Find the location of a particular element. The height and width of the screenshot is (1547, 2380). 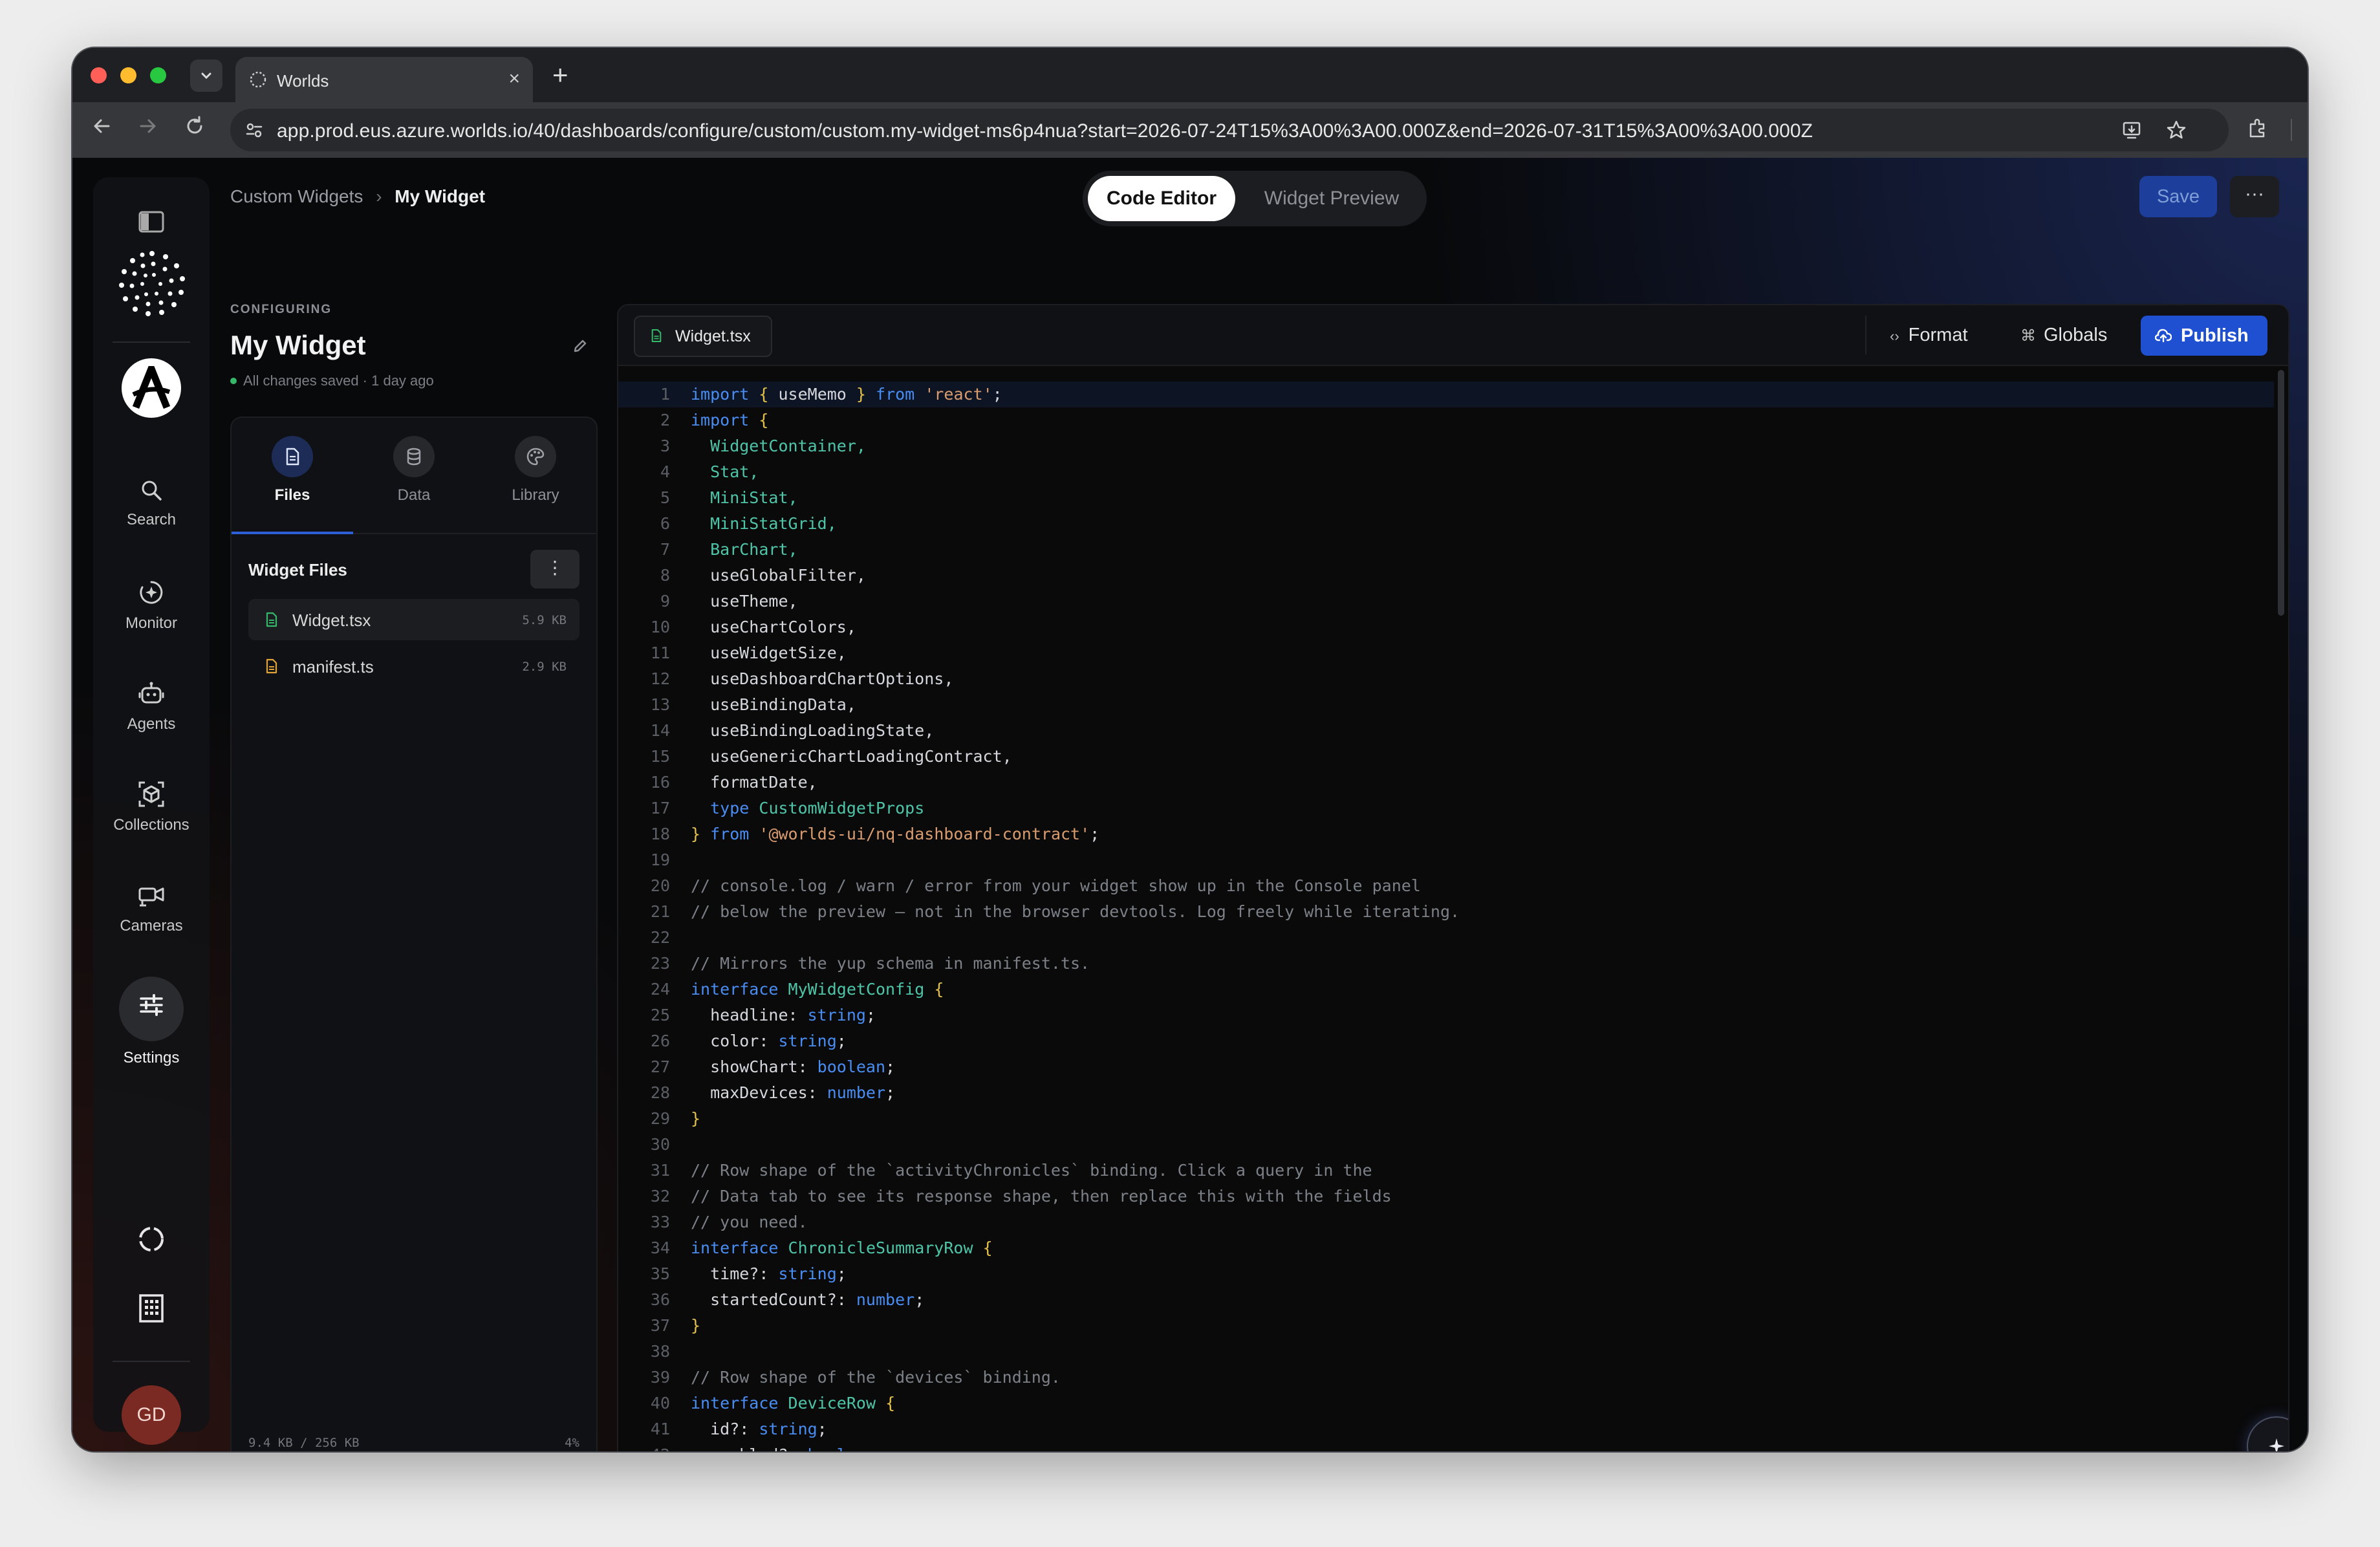

line-number: 5 is located at coordinates (665, 497).